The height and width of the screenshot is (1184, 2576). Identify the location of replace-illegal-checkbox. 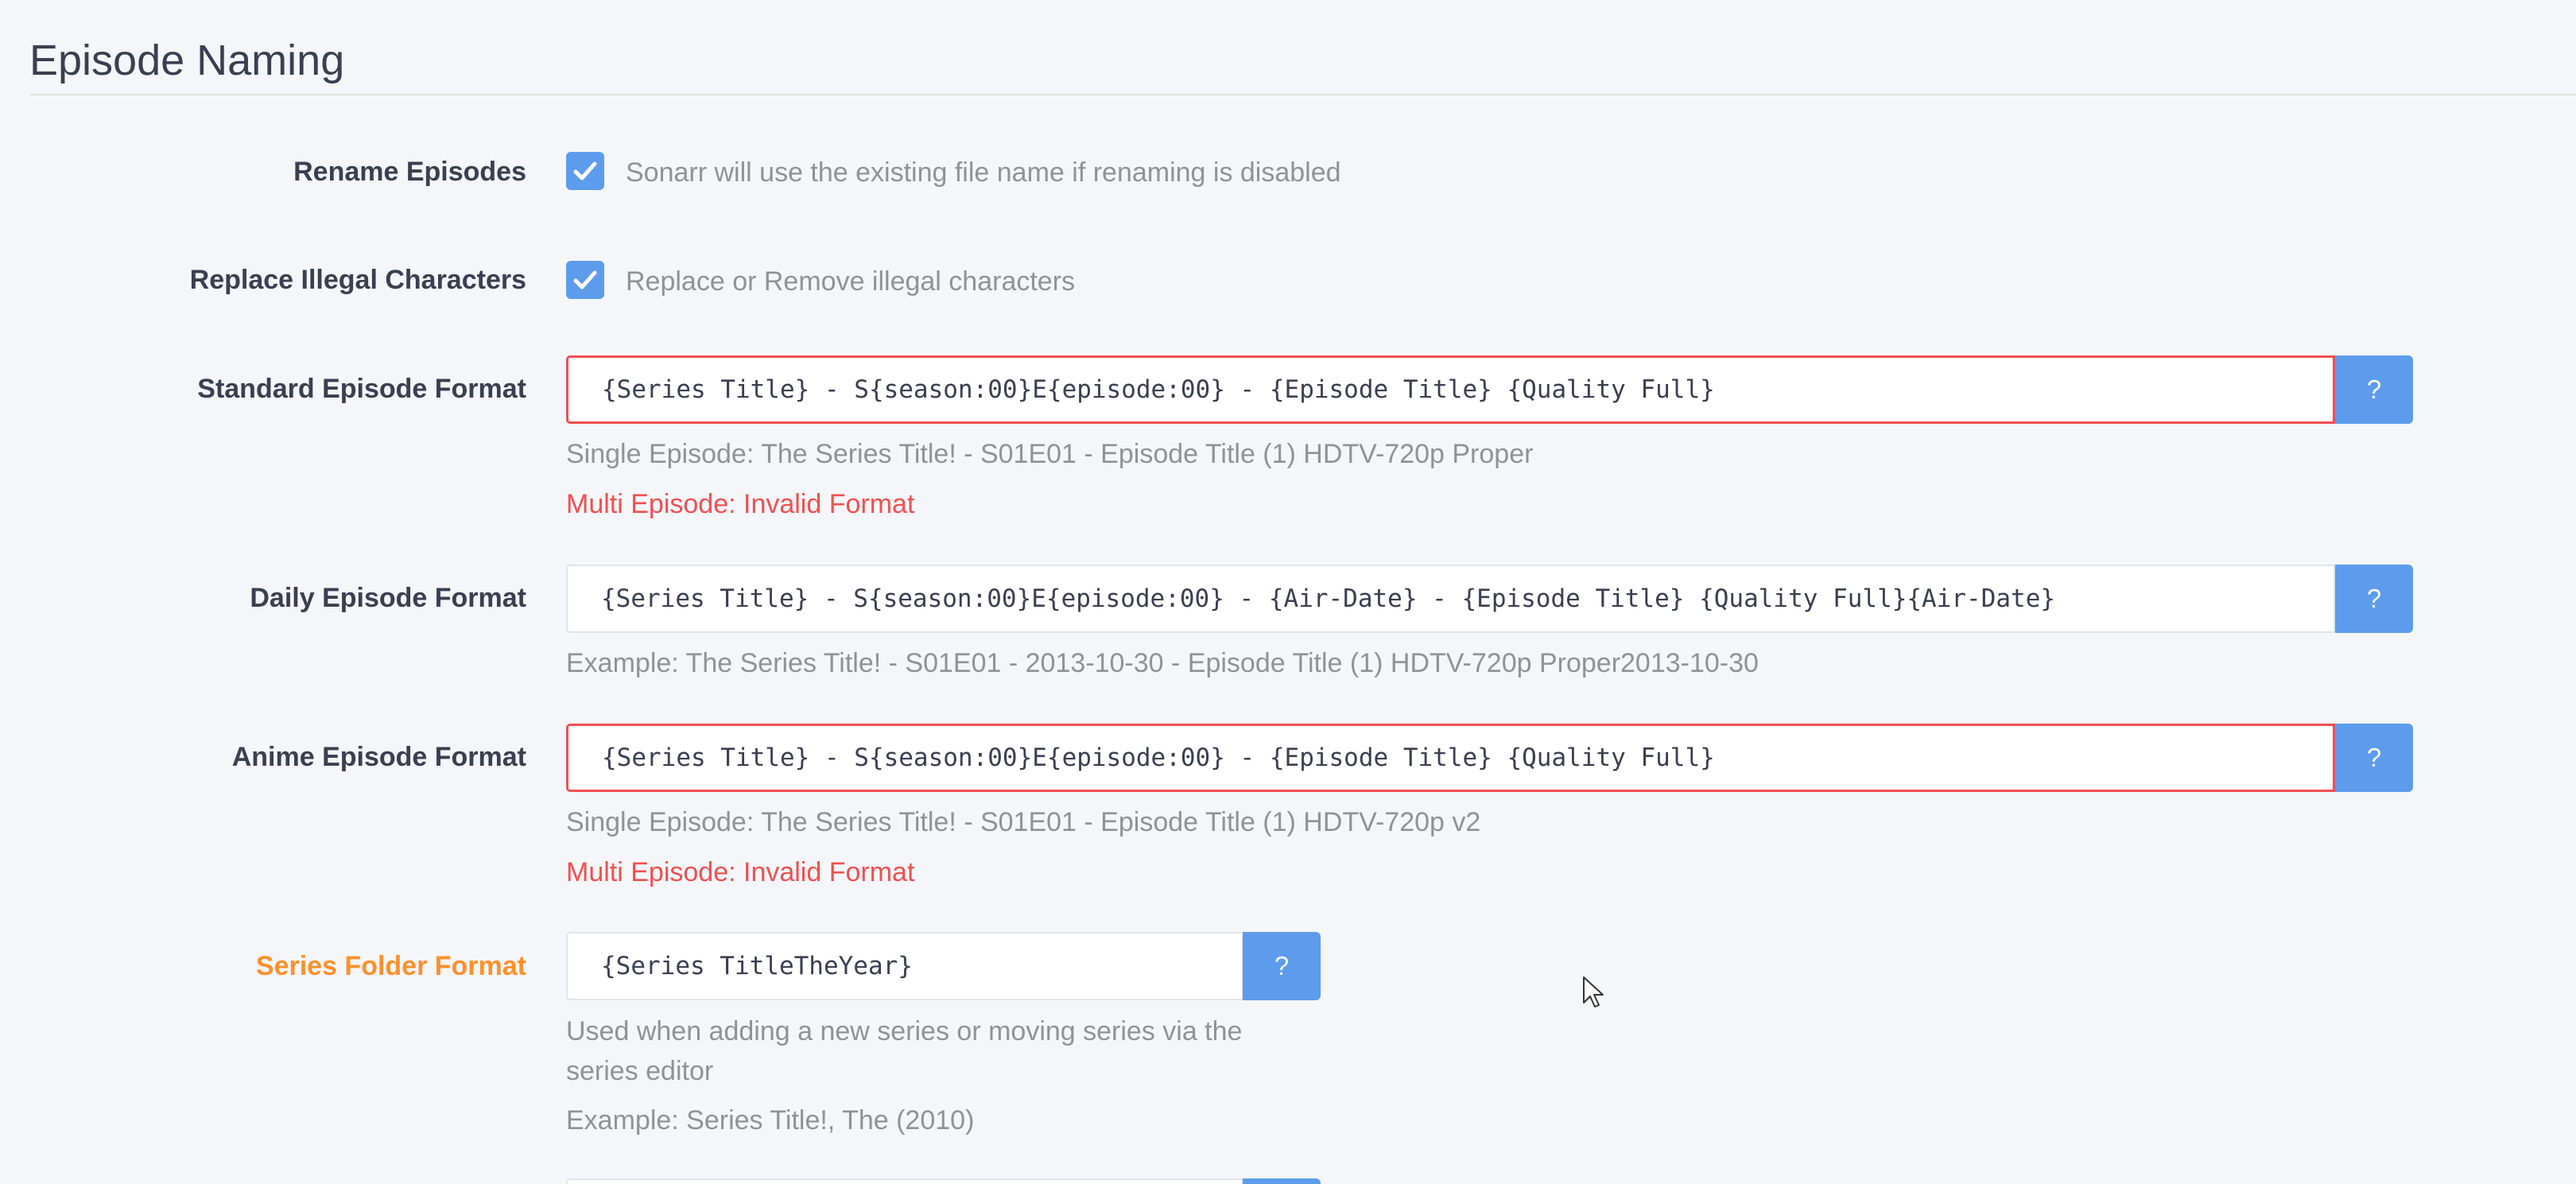
(585, 280).